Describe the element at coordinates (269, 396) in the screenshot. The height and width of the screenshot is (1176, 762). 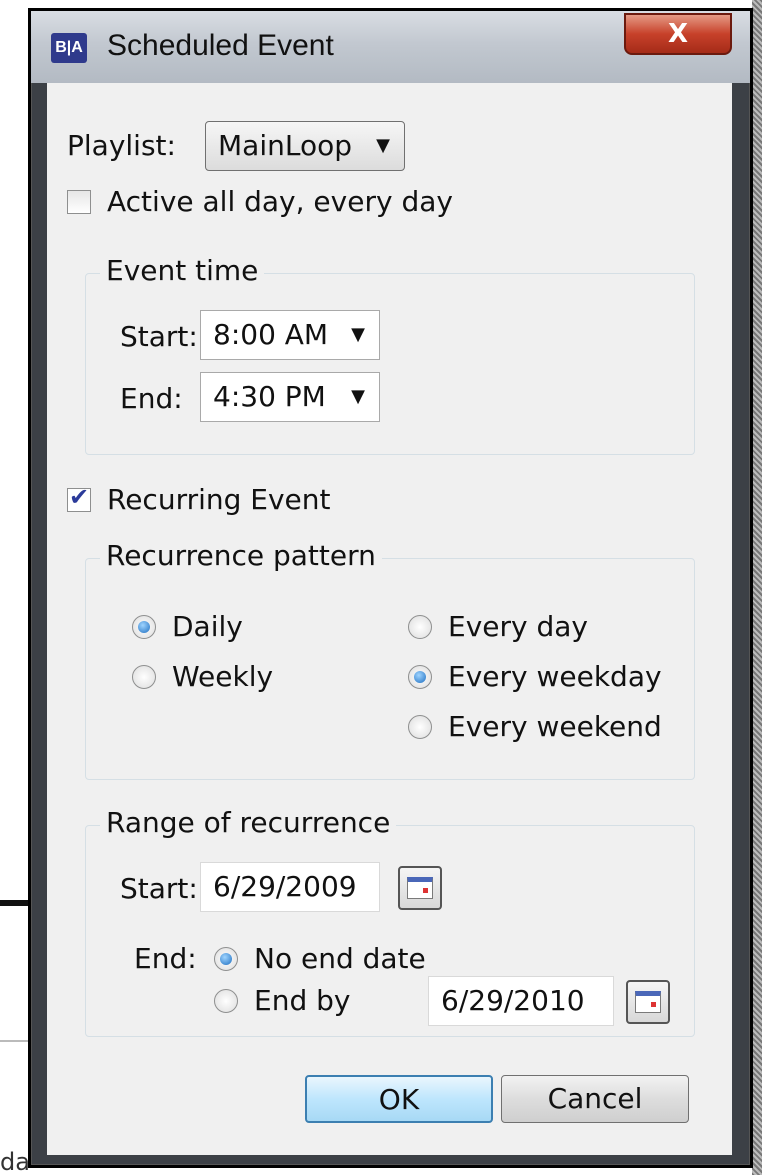
I see `event-end-value: 4:30 PM` at that location.